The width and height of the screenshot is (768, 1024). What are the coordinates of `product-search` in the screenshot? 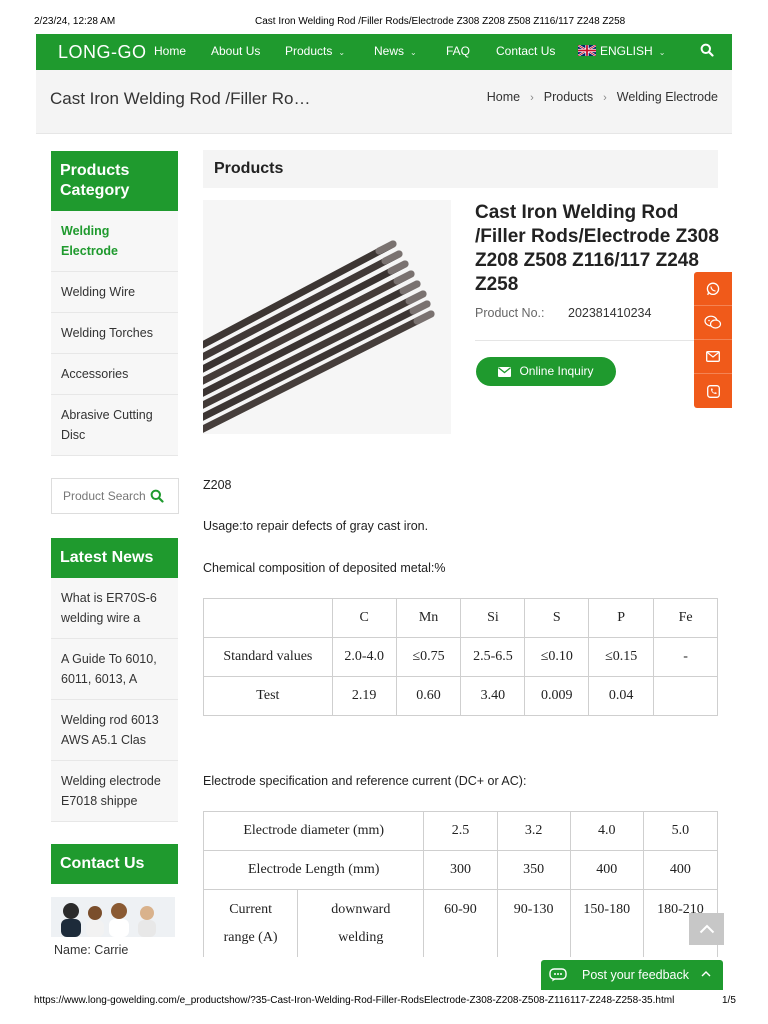 It's located at (115, 496).